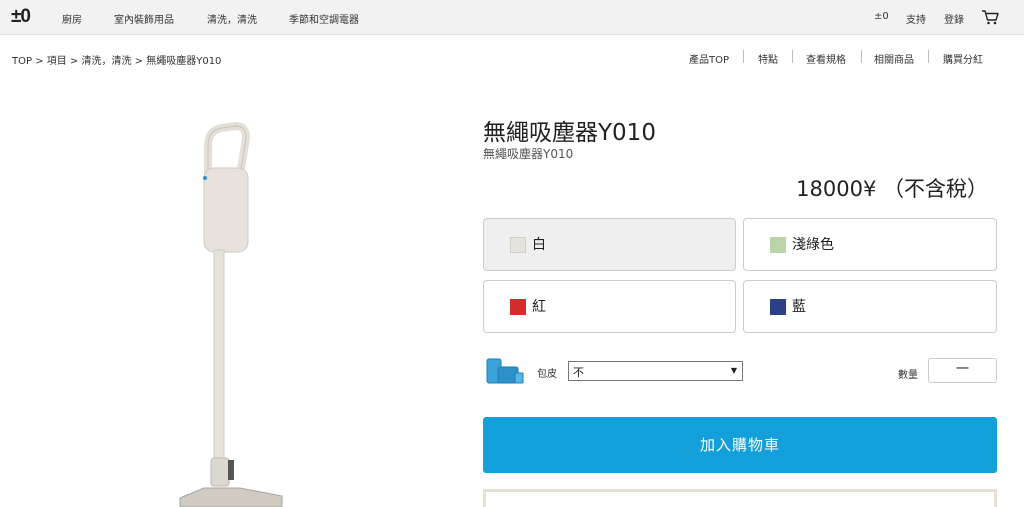 This screenshot has height=507, width=1024. I want to click on product-price: 18000¥ （不含稅）, so click(892, 189).